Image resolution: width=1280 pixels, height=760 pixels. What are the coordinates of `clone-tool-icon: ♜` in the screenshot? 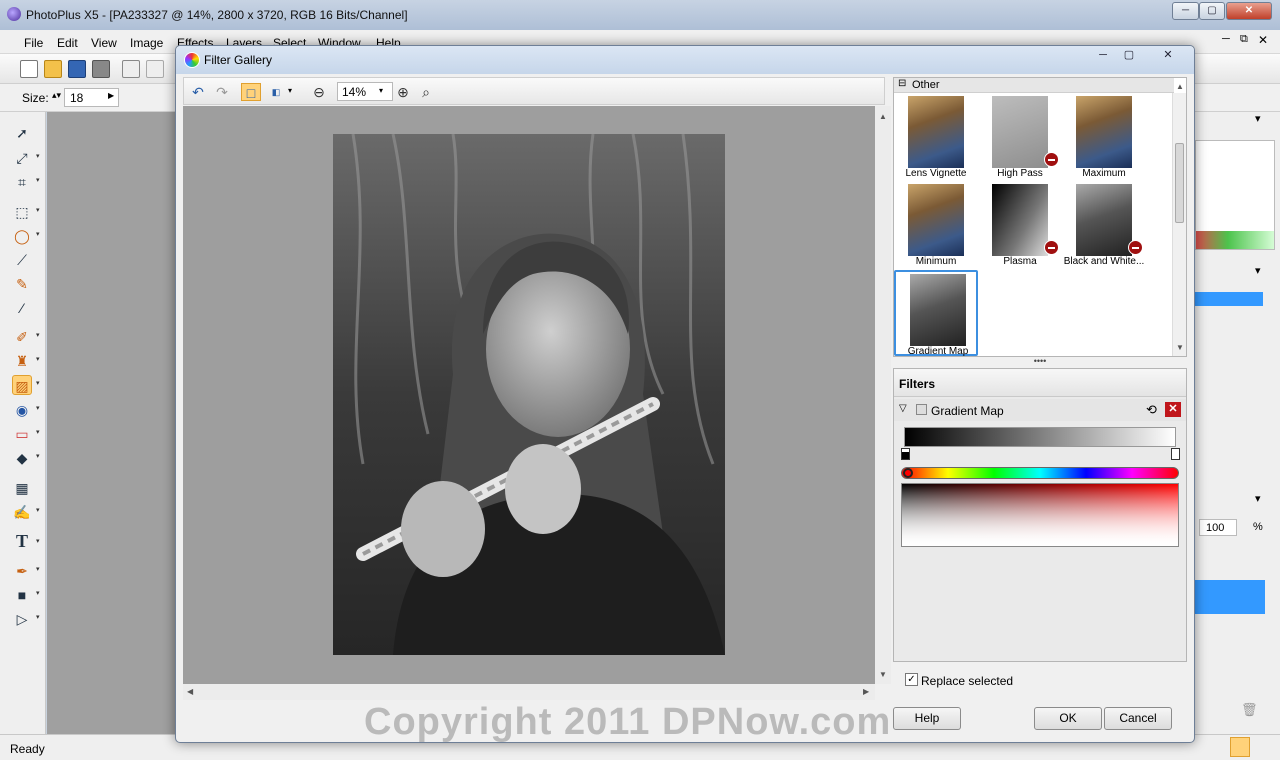 It's located at (22, 361).